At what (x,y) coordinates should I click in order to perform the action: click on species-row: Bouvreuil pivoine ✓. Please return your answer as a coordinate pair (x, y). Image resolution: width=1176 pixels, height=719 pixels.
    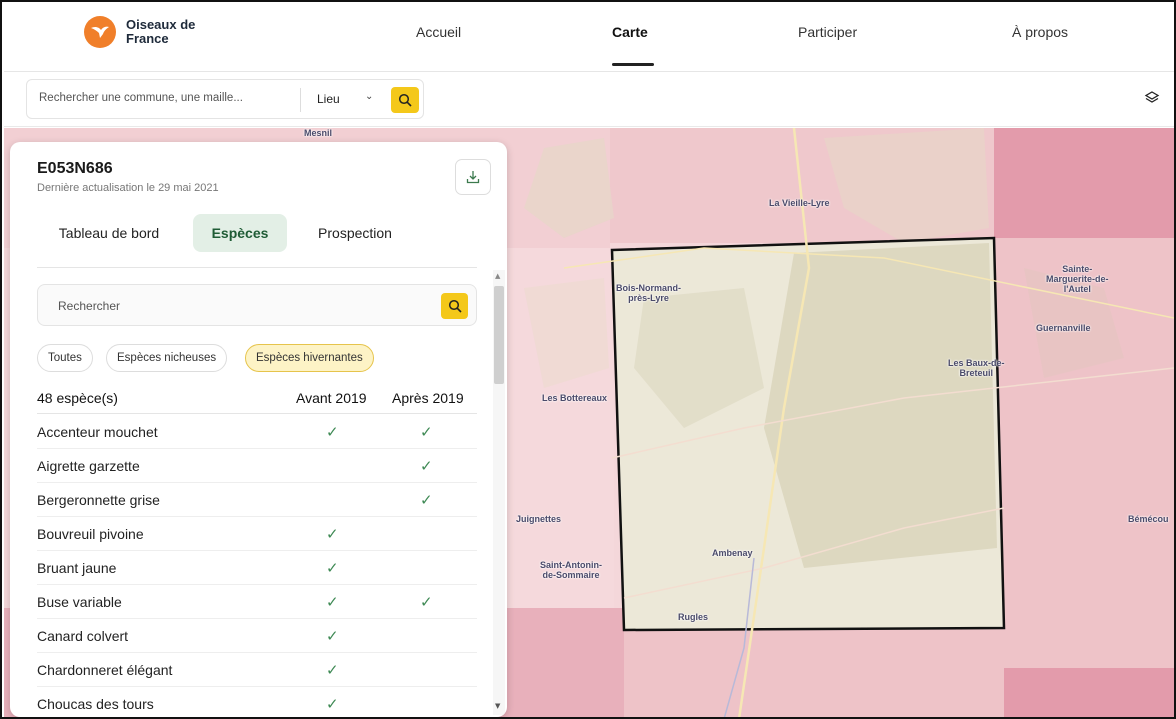
    Looking at the image, I should click on (257, 534).